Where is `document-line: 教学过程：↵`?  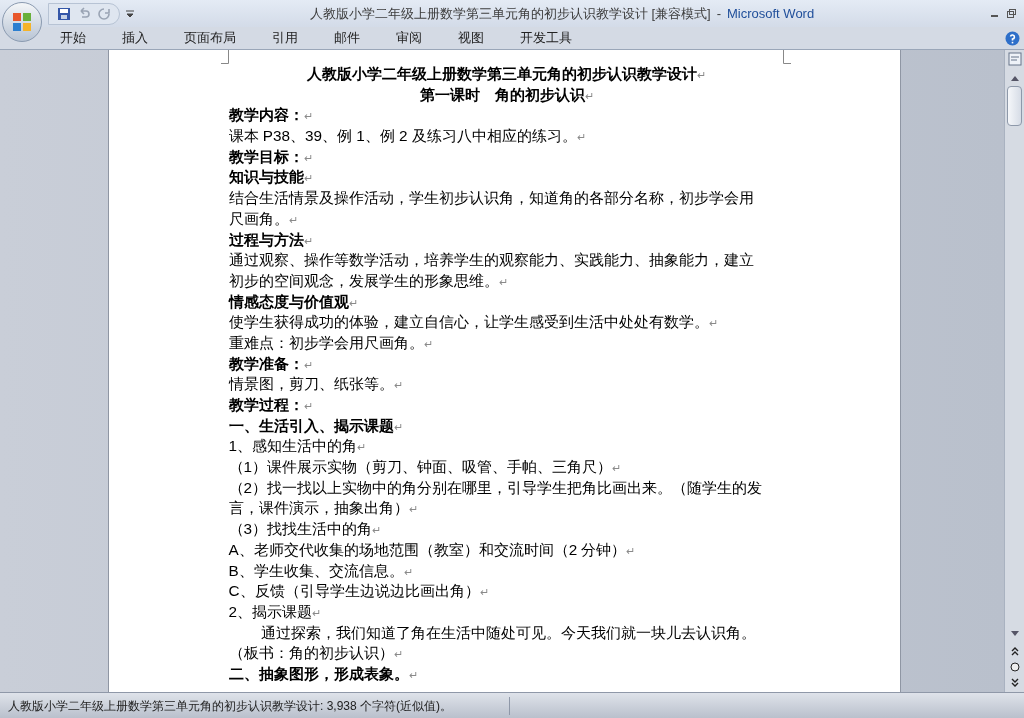
document-line: 教学过程：↵ is located at coordinates (270, 405).